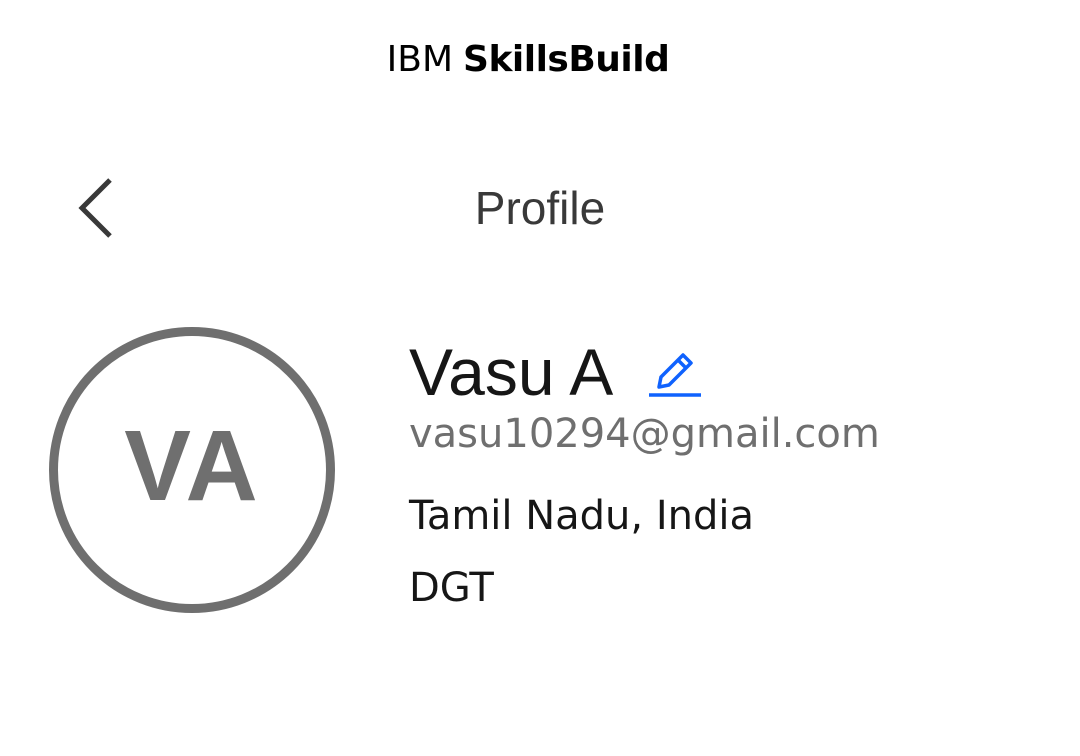  Describe the element at coordinates (581, 516) in the screenshot. I see `user-location: Tamil Nadu, India` at that location.